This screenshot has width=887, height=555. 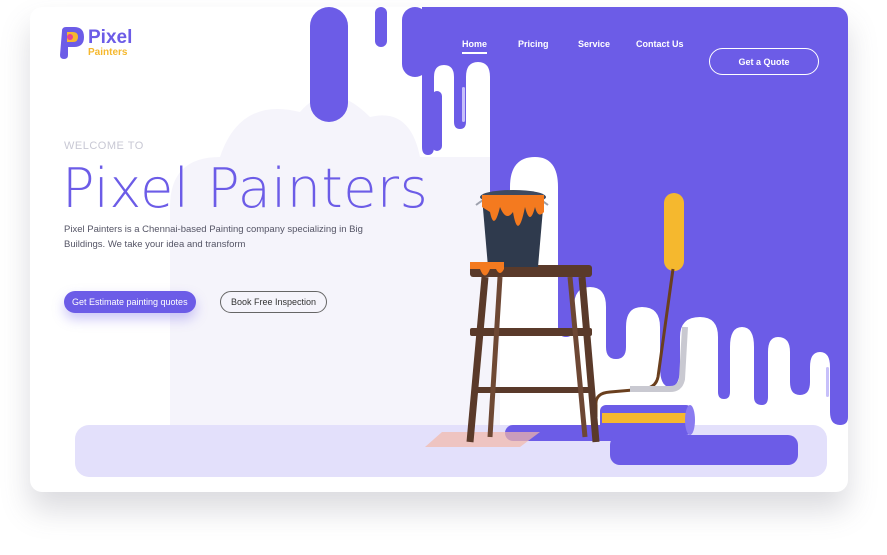 I want to click on nav-home: Home, so click(x=474, y=46).